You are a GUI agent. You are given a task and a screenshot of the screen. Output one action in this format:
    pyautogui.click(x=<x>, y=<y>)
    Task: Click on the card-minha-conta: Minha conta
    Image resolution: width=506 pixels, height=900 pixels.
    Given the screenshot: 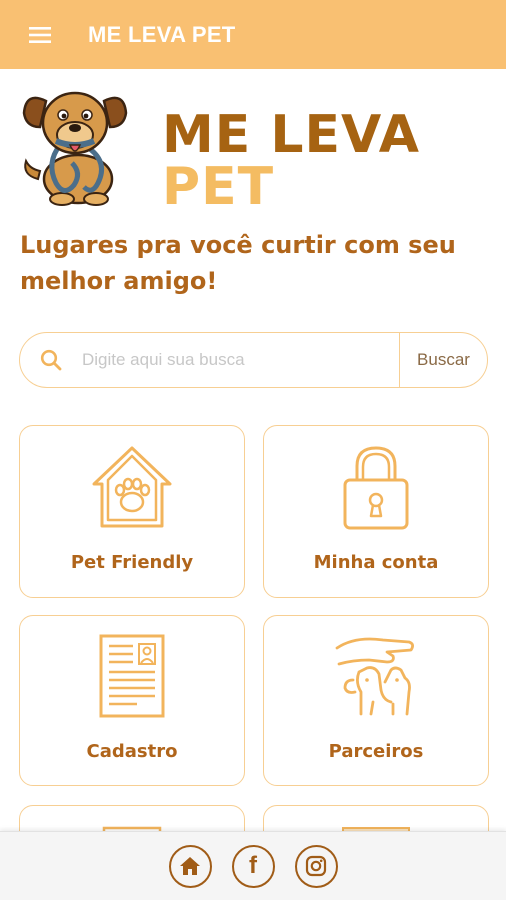 What is the action you would take?
    pyautogui.click(x=376, y=511)
    